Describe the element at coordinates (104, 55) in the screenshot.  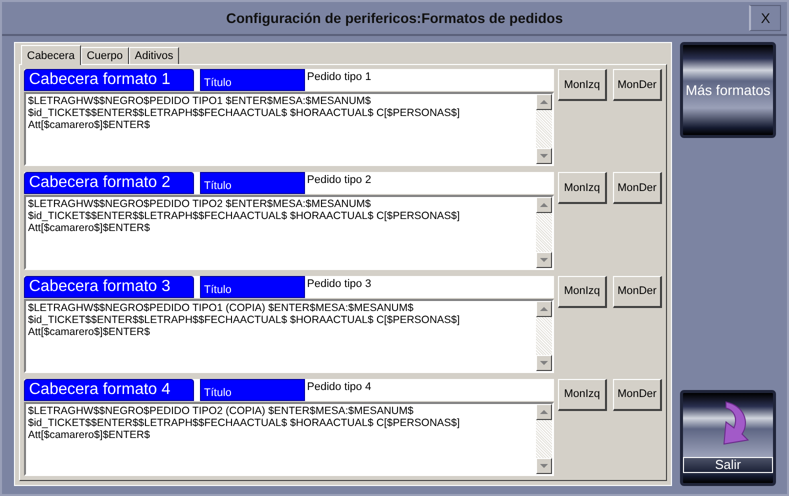
I see `tab: Cuerpo` at that location.